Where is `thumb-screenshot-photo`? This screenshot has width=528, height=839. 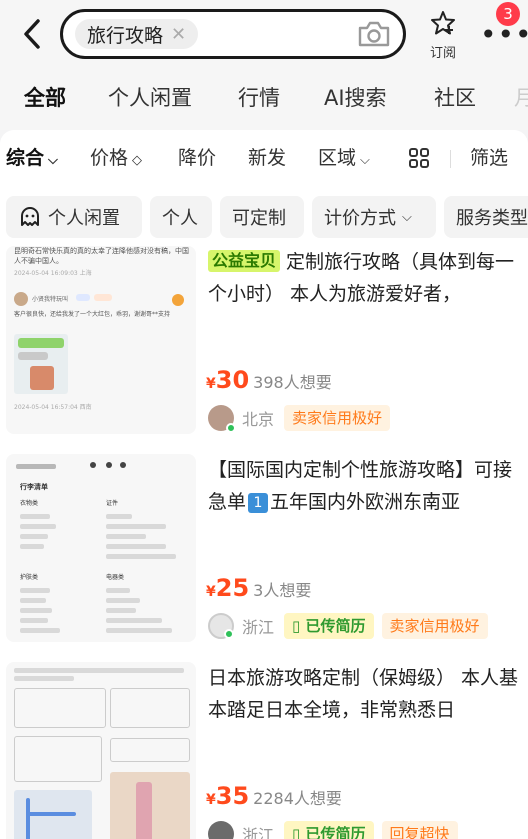 thumb-screenshot-photo is located at coordinates (42, 378).